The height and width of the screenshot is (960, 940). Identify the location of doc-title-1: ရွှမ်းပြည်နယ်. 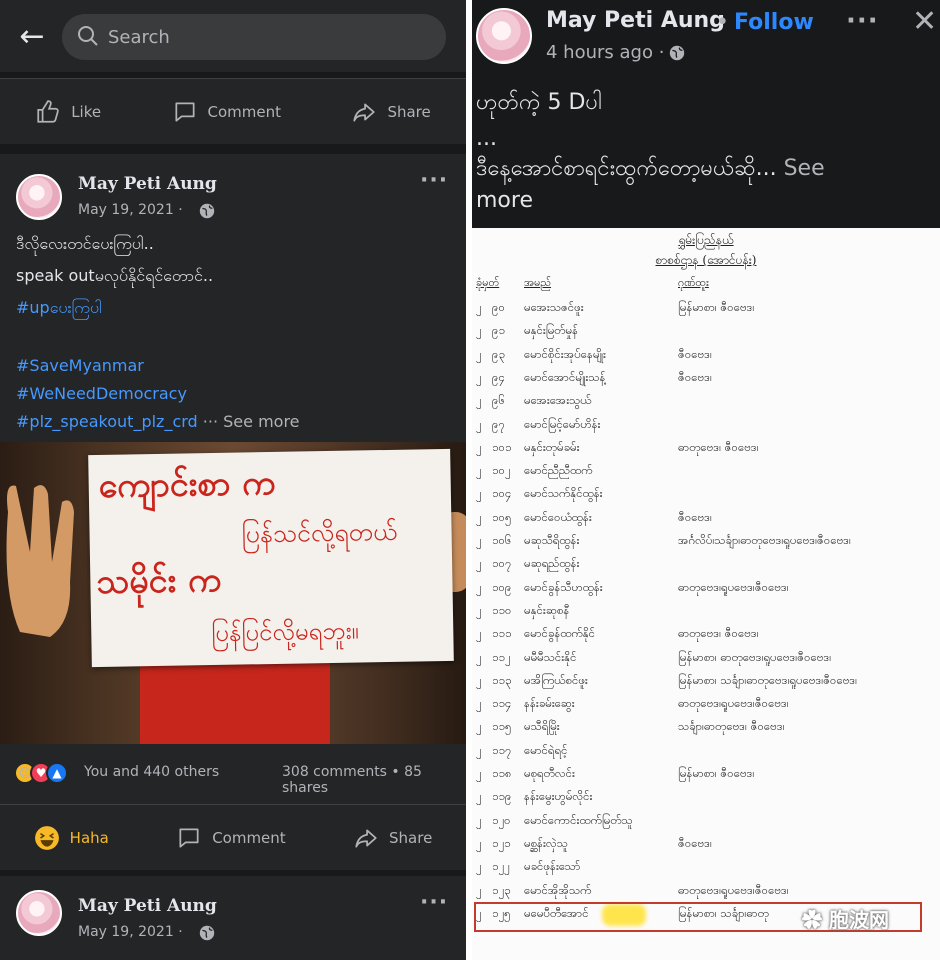
(706, 240).